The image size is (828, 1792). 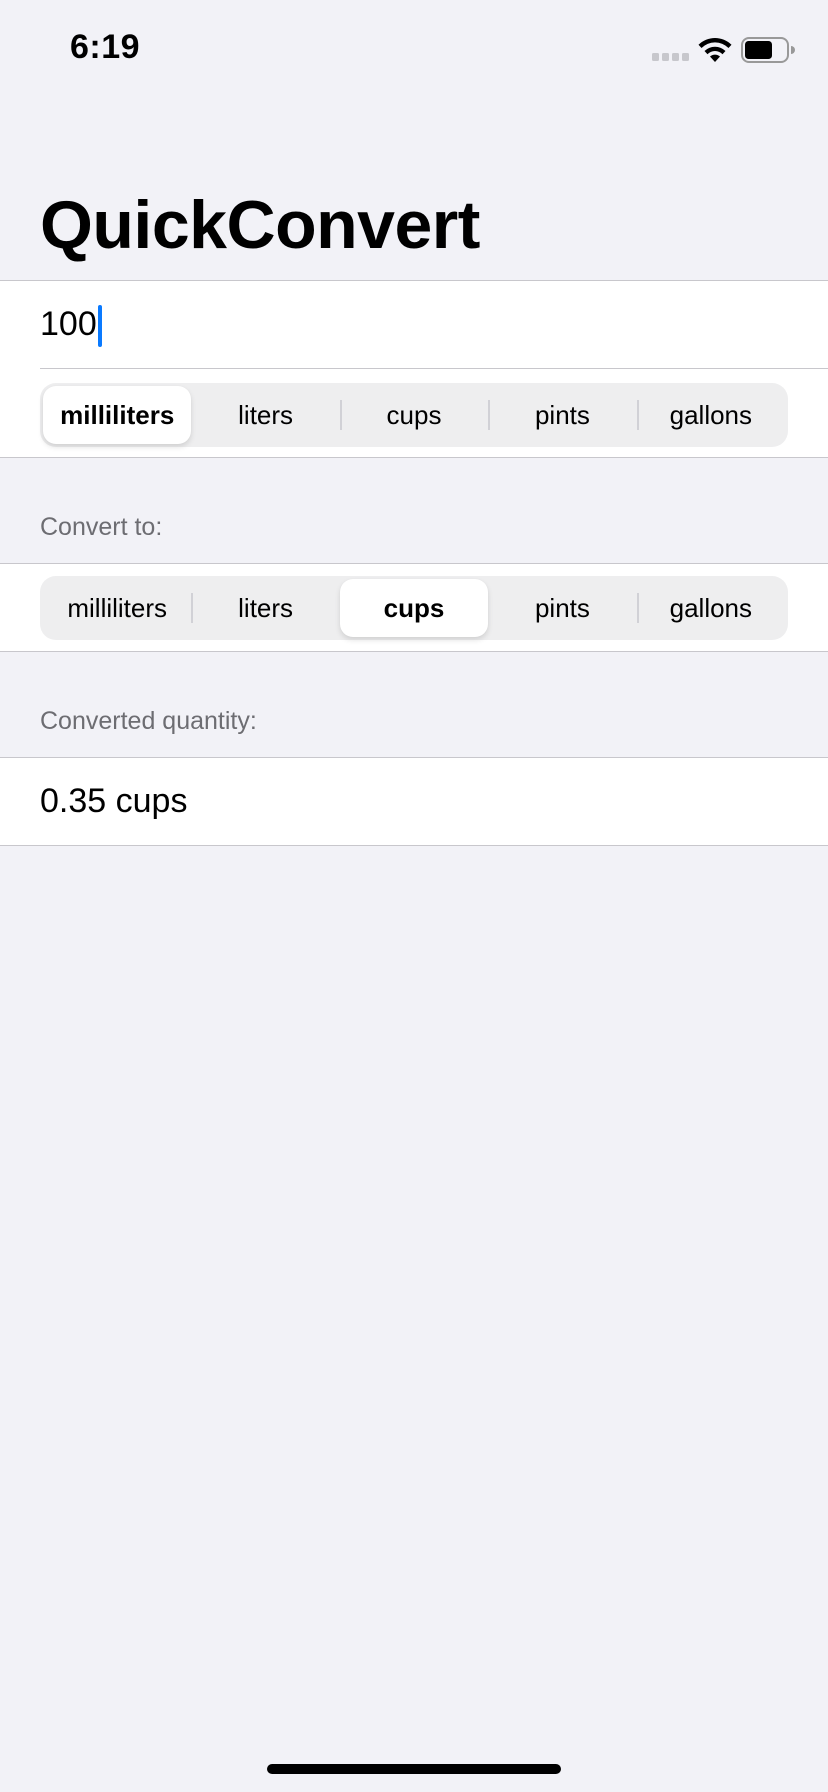 I want to click on to-segment-pints: pints, so click(x=562, y=608).